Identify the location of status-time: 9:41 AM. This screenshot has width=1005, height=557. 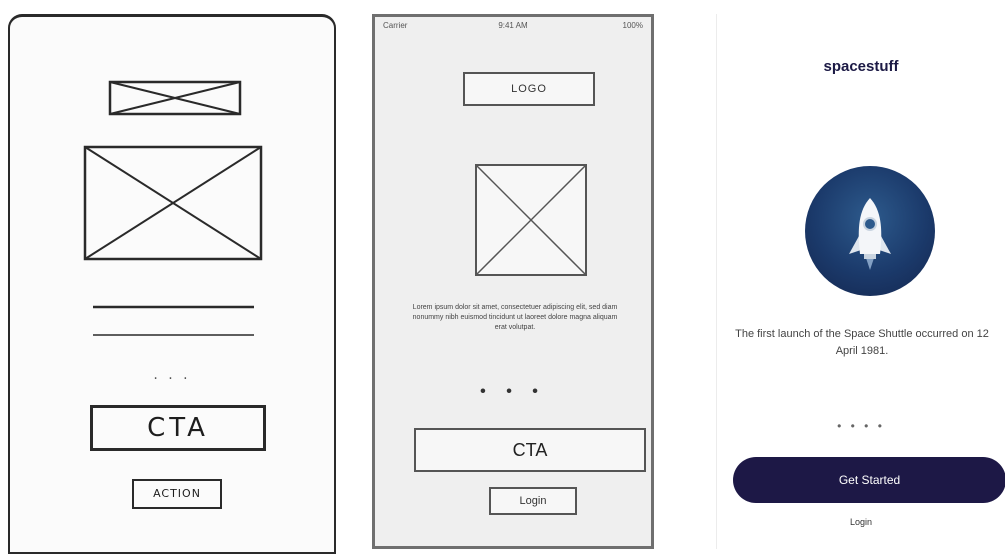
(513, 25).